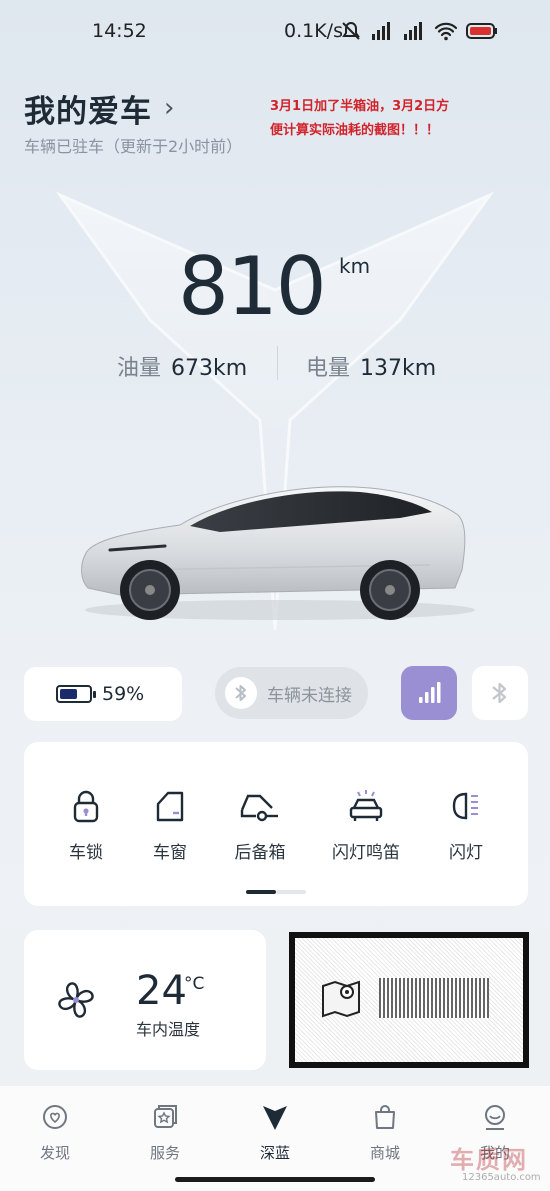 The image size is (550, 1191). Describe the element at coordinates (119, 31) in the screenshot. I see `status-time: 14:52` at that location.